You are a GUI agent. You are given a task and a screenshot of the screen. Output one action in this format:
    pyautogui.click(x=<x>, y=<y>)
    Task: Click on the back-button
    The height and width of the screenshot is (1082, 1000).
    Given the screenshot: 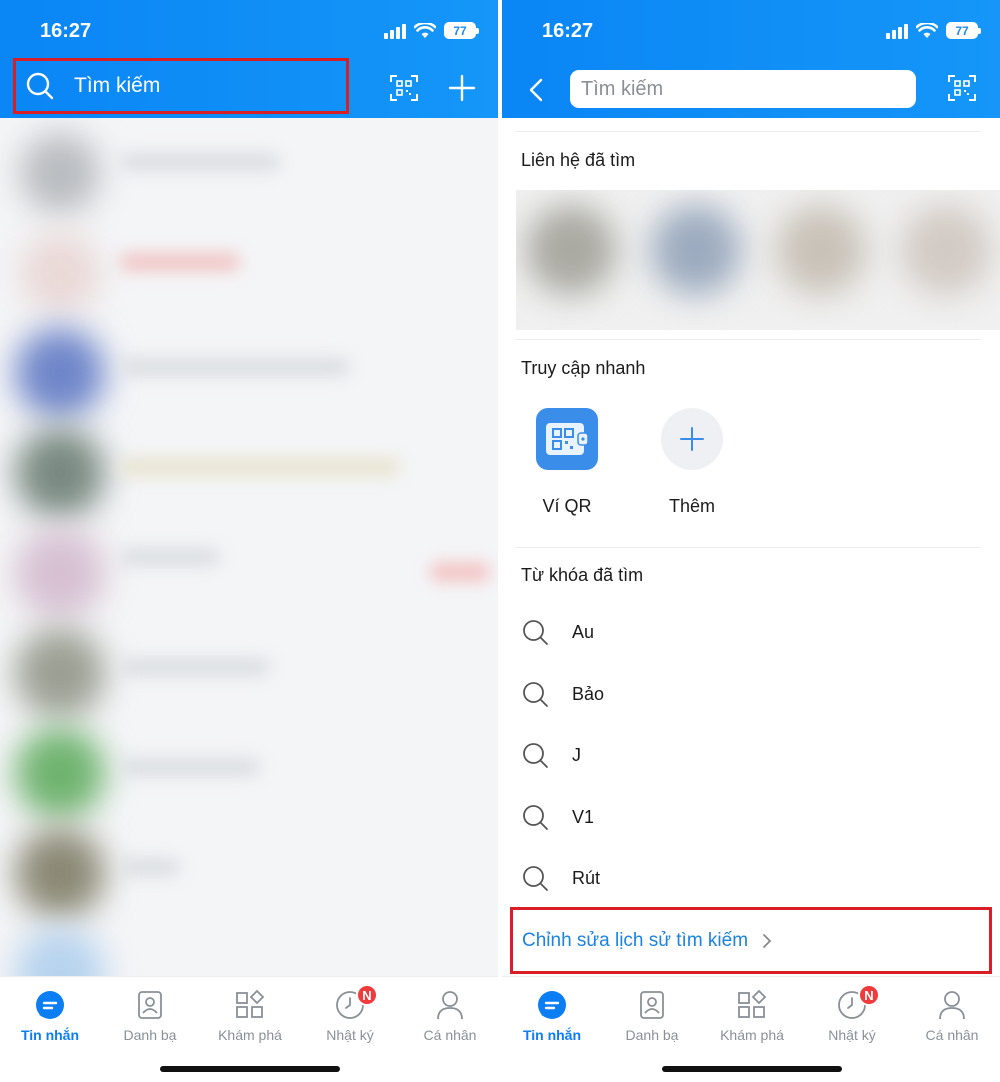 What is the action you would take?
    pyautogui.click(x=536, y=90)
    